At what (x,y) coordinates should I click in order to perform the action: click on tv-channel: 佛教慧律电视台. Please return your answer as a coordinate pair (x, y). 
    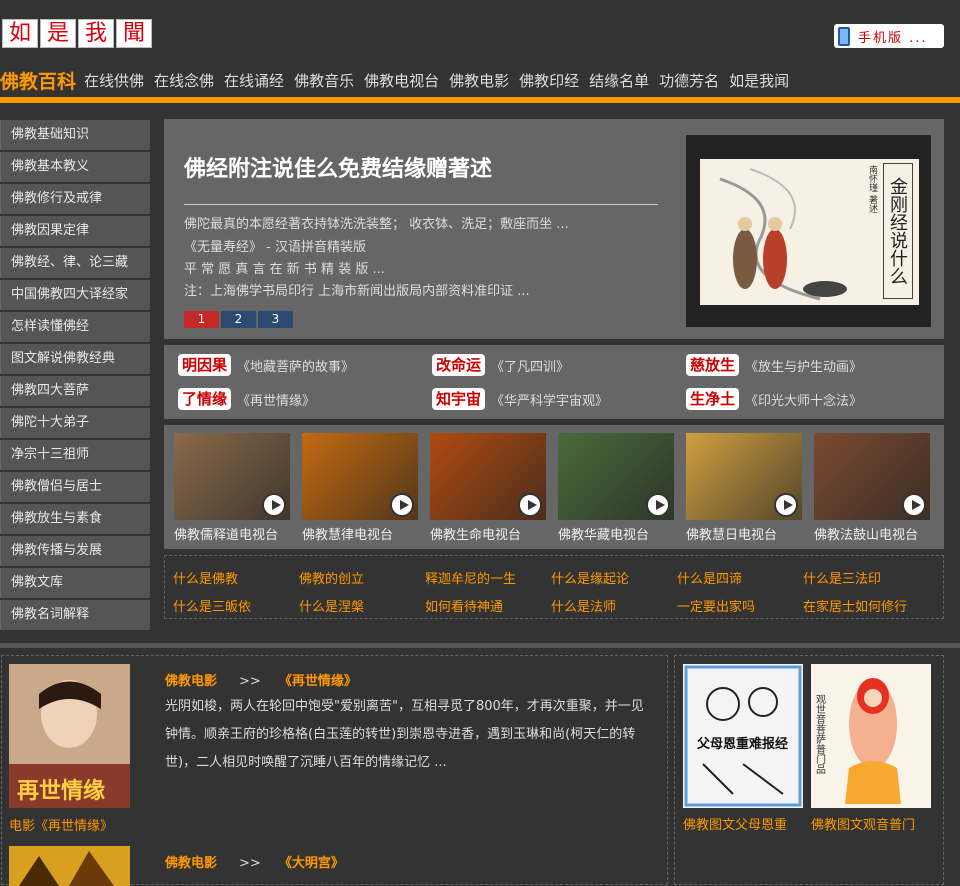
    Looking at the image, I should click on (360, 488).